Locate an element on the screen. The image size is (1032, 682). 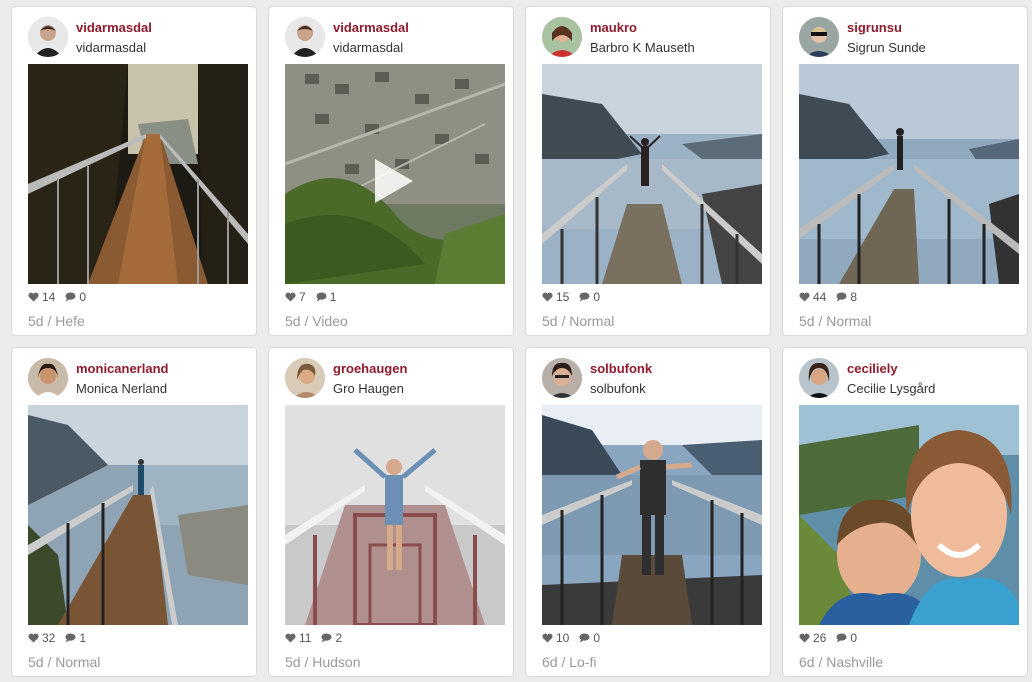
post-card: sigrunsu Sigrun Sunde 44 8 5d / Normal is located at coordinates (905, 171).